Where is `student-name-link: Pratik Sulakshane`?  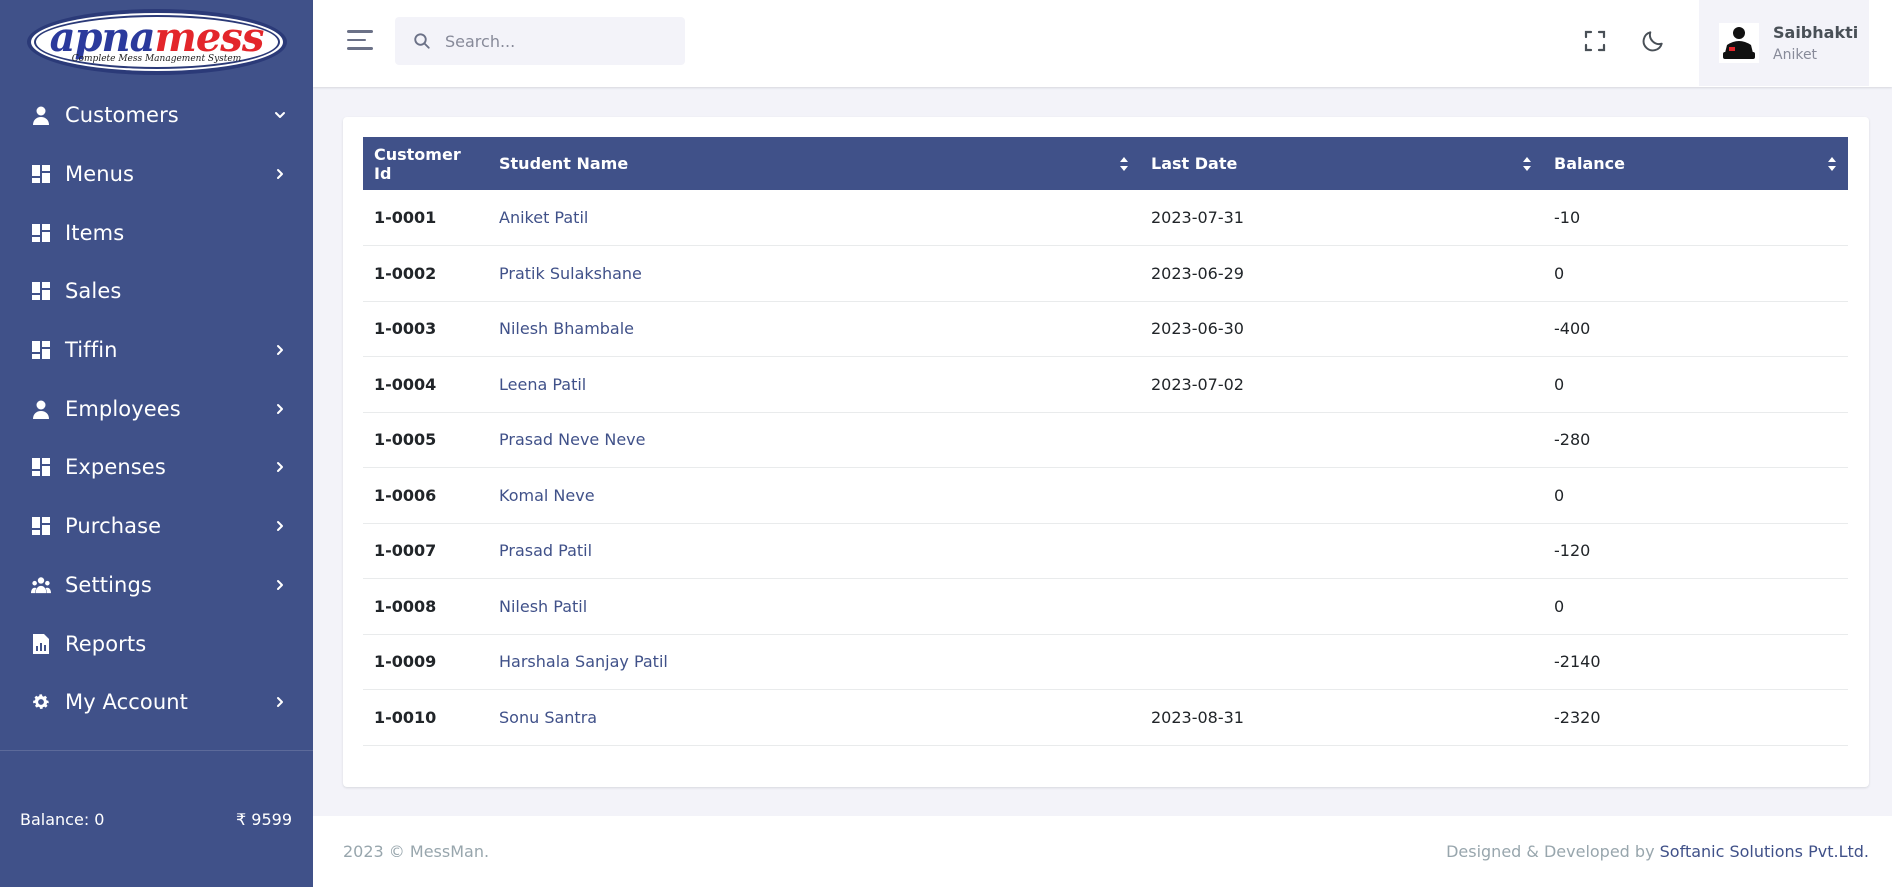 student-name-link: Pratik Sulakshane is located at coordinates (814, 274).